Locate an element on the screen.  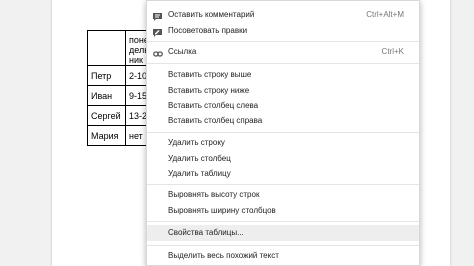
menu-item-shortcut: Ctrl+K is located at coordinates (392, 51).